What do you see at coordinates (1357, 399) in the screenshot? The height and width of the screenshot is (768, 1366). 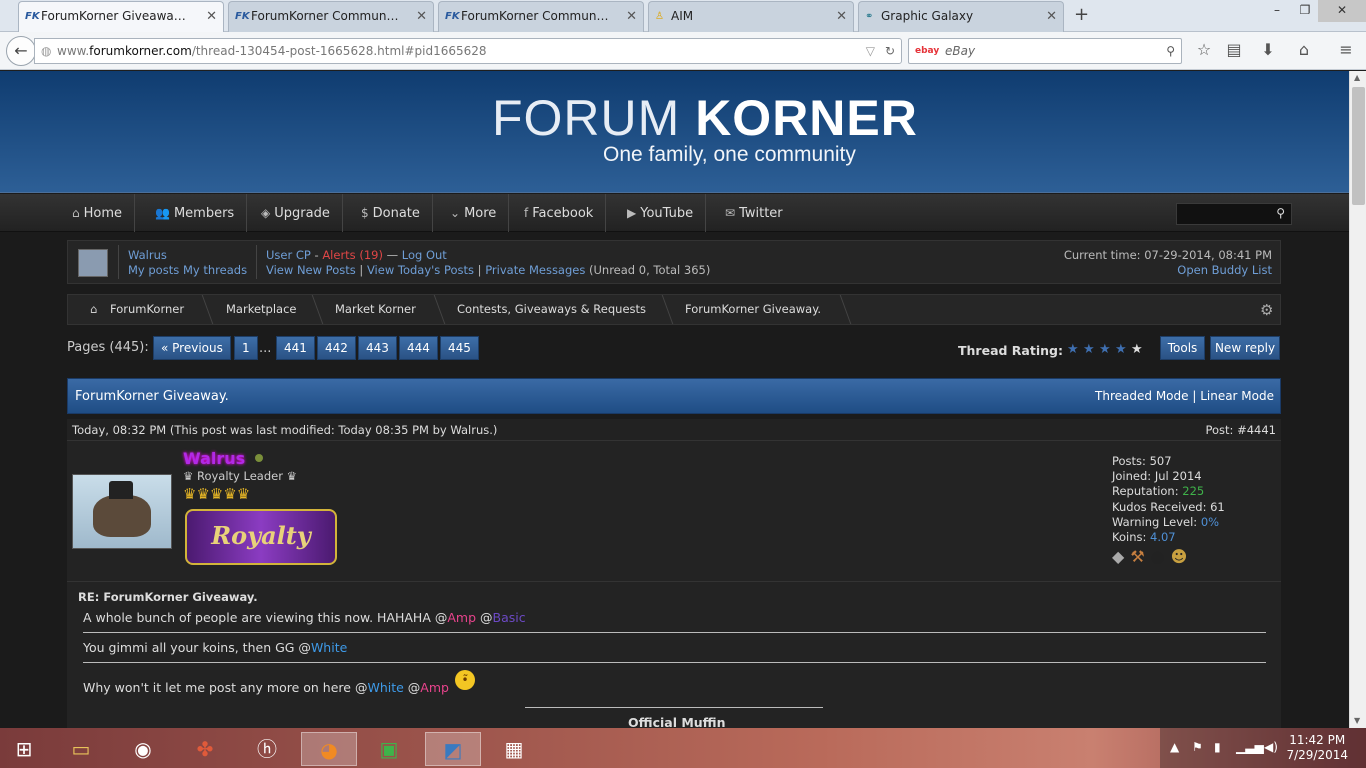 I see `page-scrollbar: ▲ ▼` at bounding box center [1357, 399].